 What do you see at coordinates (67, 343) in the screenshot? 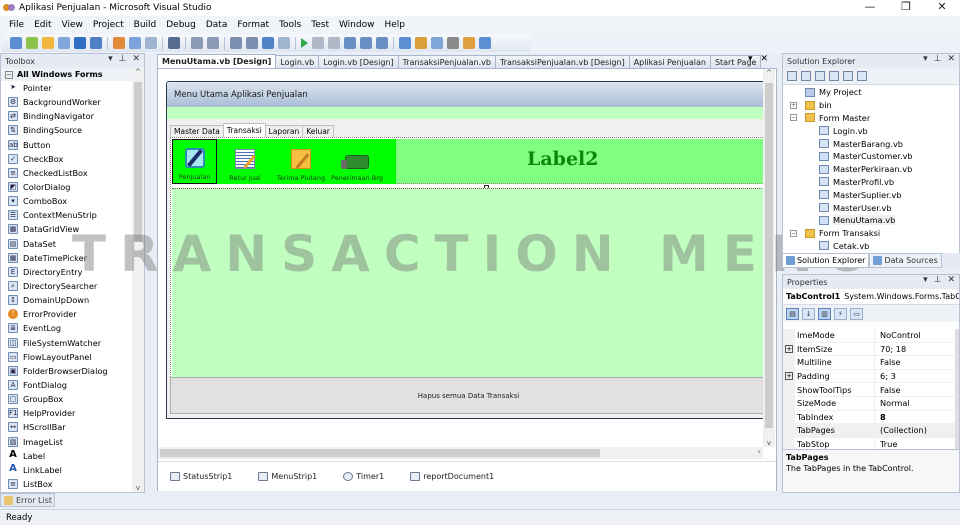
I see `toolbox-item: ◫ FileSystemWatcher` at bounding box center [67, 343].